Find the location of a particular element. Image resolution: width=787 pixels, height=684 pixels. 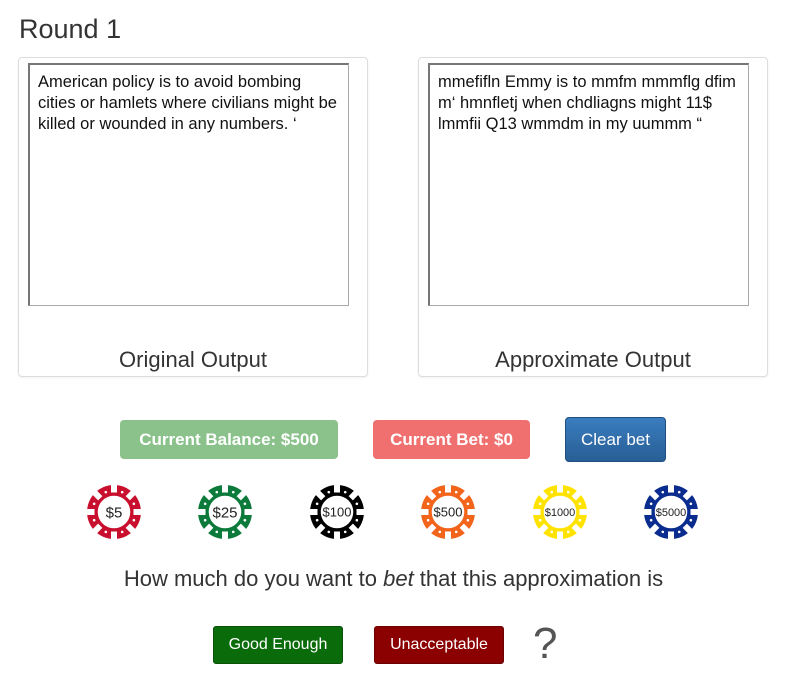

chip-value-label: $500 is located at coordinates (448, 512).